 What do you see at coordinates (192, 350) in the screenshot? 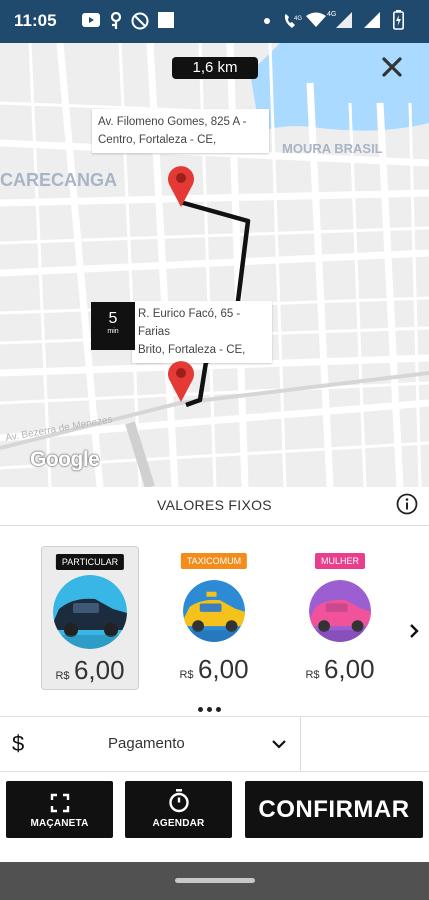
I see `destination-address-line: Brito, Fortaleza - CE,` at bounding box center [192, 350].